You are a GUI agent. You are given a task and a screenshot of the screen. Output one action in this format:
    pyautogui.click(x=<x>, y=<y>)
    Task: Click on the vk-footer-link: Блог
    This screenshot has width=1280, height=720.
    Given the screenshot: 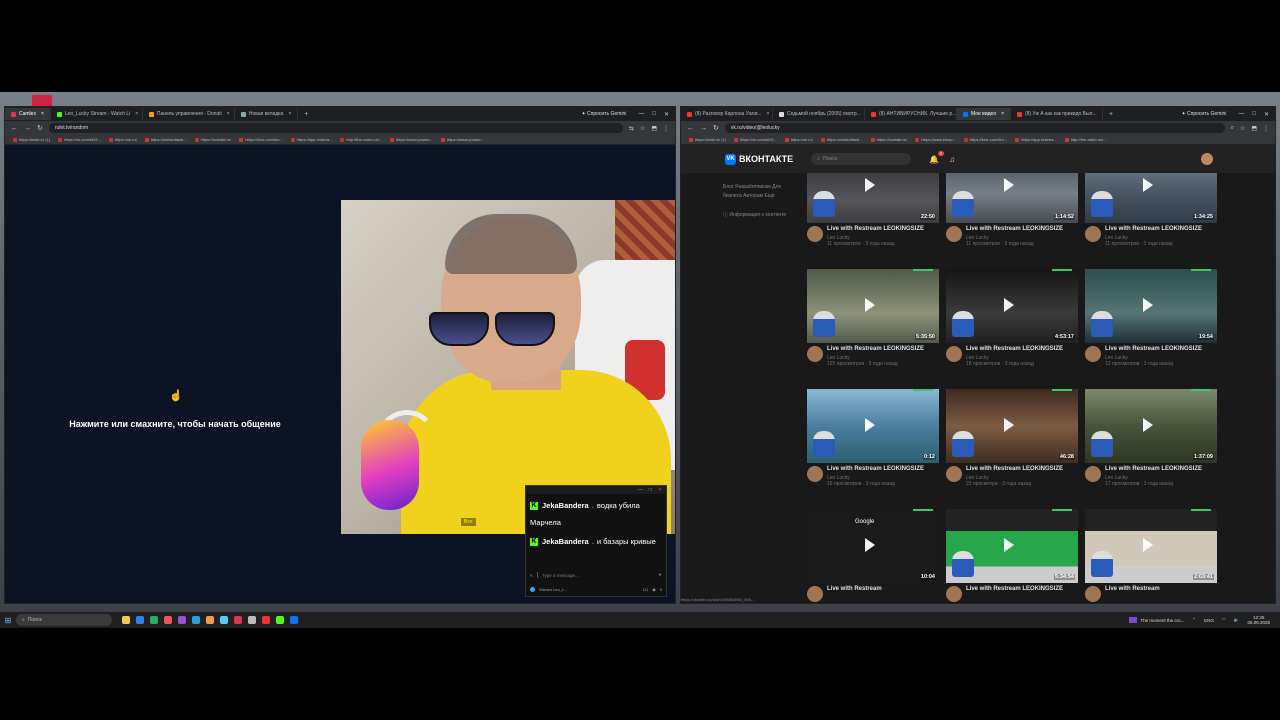 What is the action you would take?
    pyautogui.click(x=729, y=187)
    